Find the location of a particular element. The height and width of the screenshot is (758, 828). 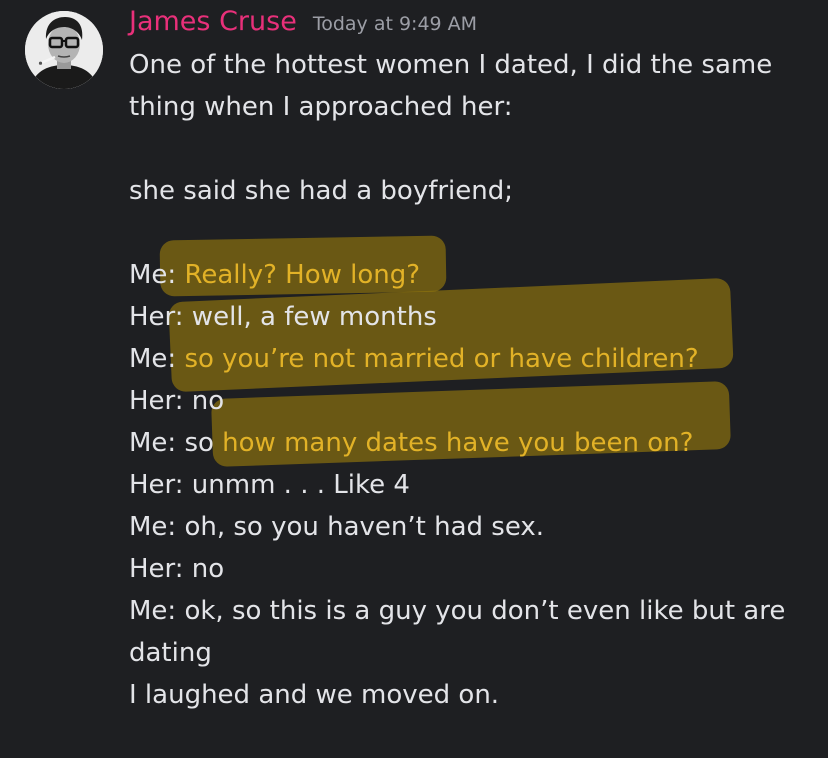

message-timestamp: Today at 9:49 AM is located at coordinates (395, 24).